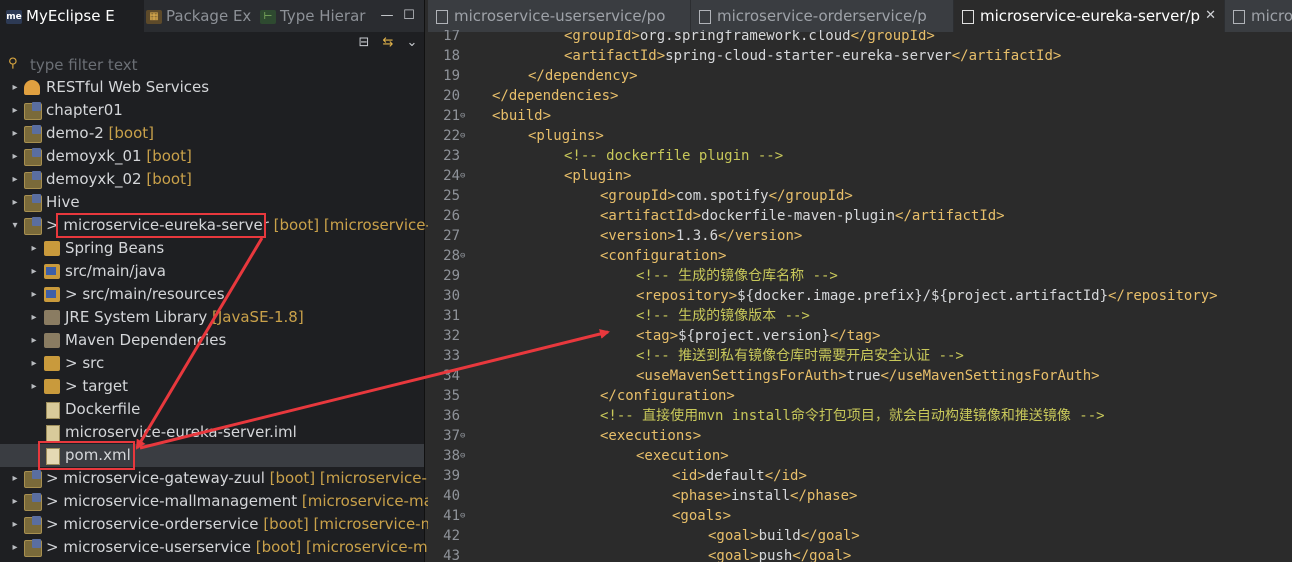  I want to click on xml-tag: <goal>, so click(733, 555).